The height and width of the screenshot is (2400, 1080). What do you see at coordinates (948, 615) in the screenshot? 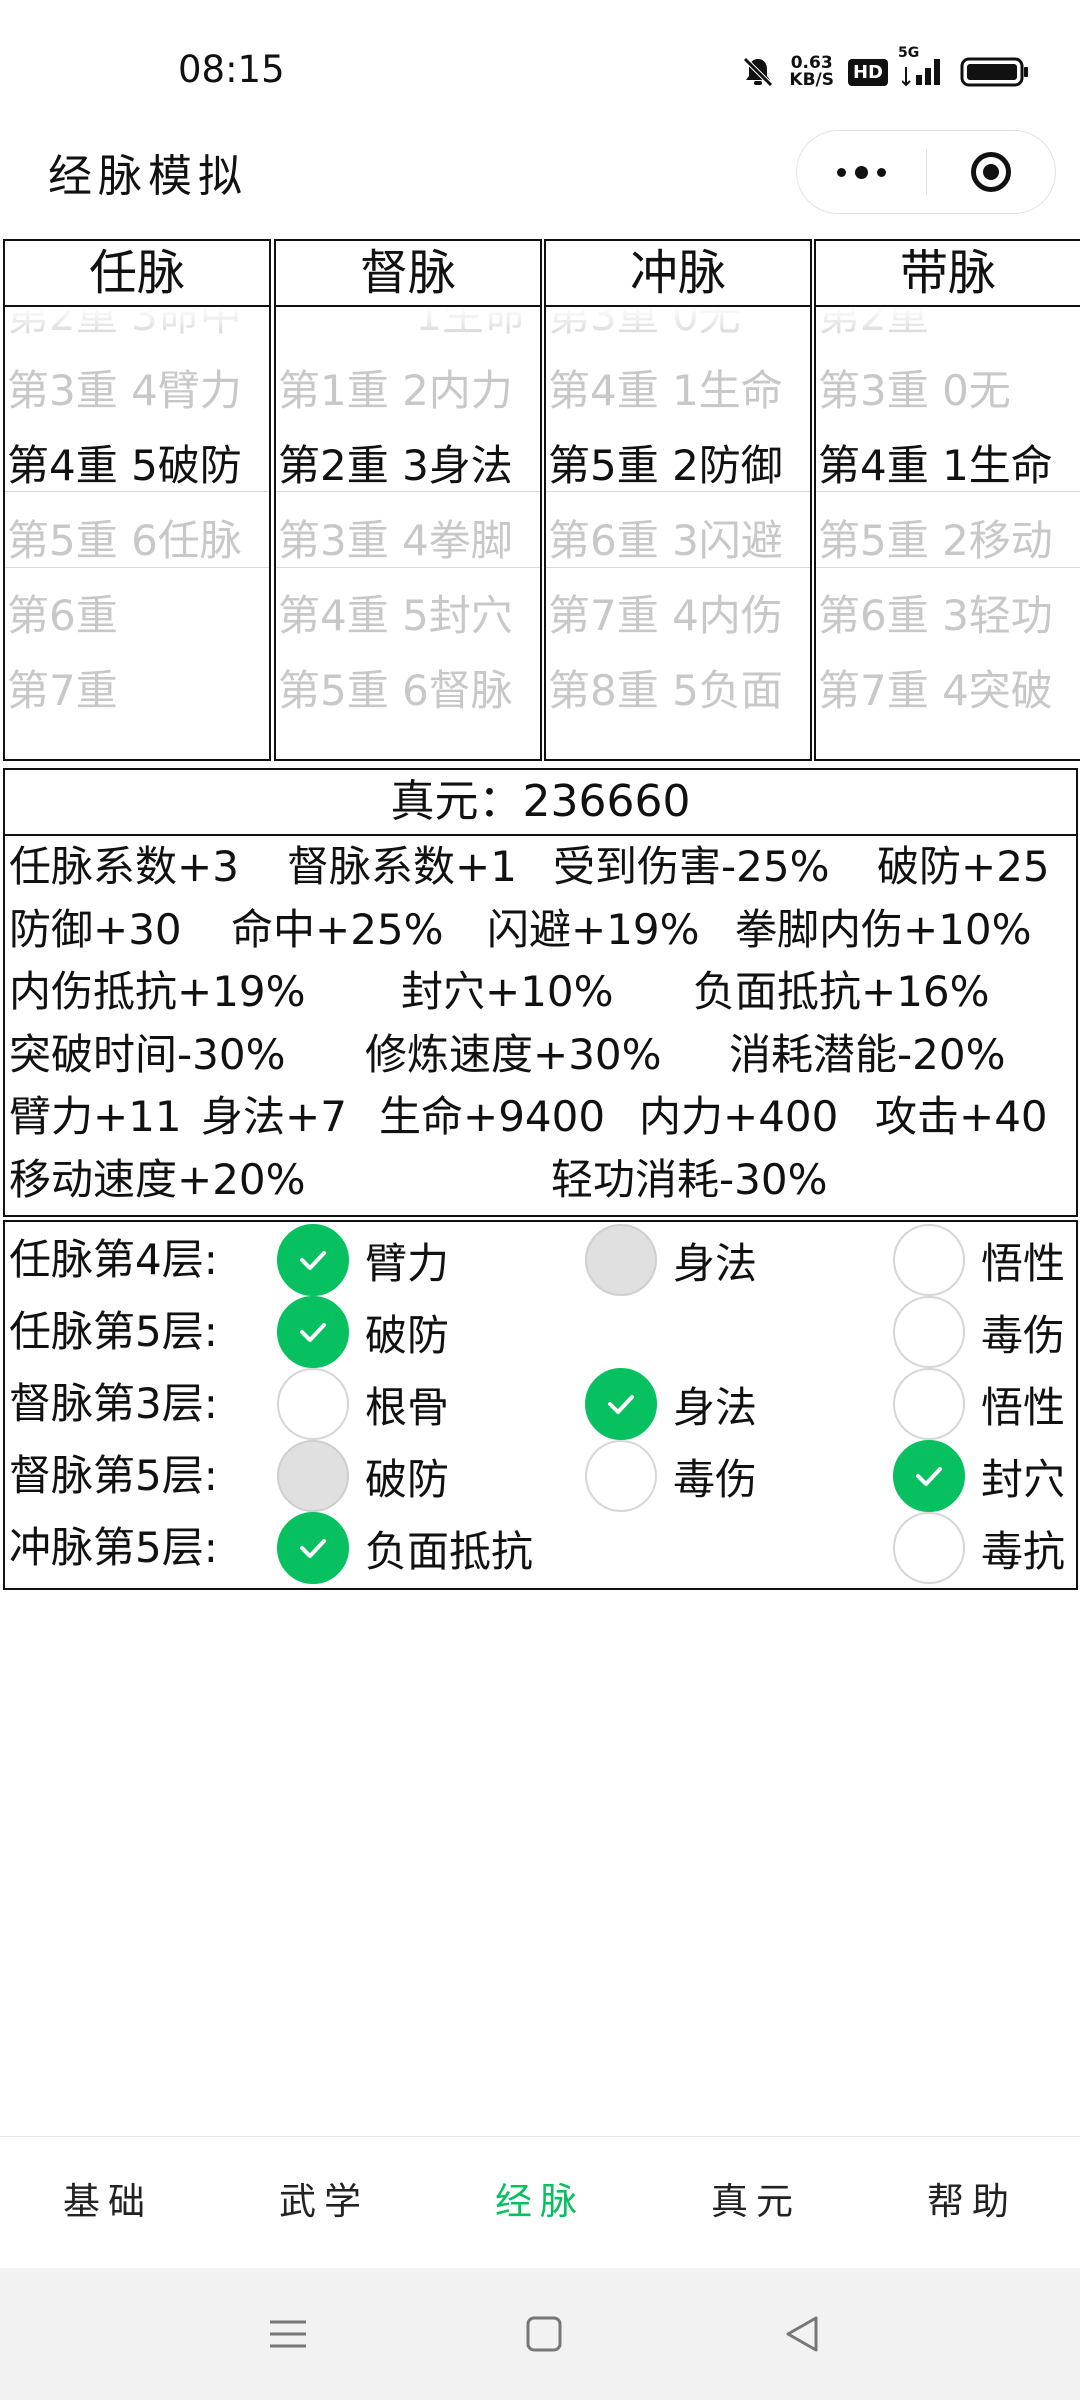
I see `picker-option: 第6重 3轻功` at bounding box center [948, 615].